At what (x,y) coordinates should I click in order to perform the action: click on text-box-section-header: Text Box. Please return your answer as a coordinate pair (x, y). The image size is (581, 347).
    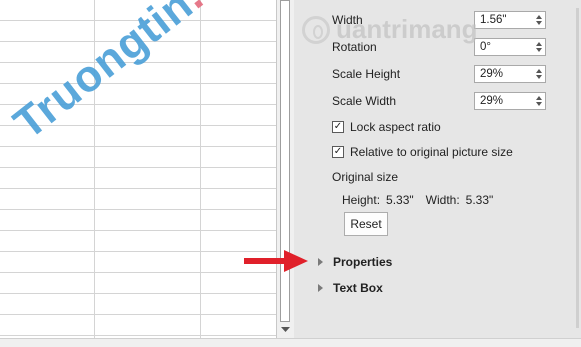
    Looking at the image, I should click on (350, 288).